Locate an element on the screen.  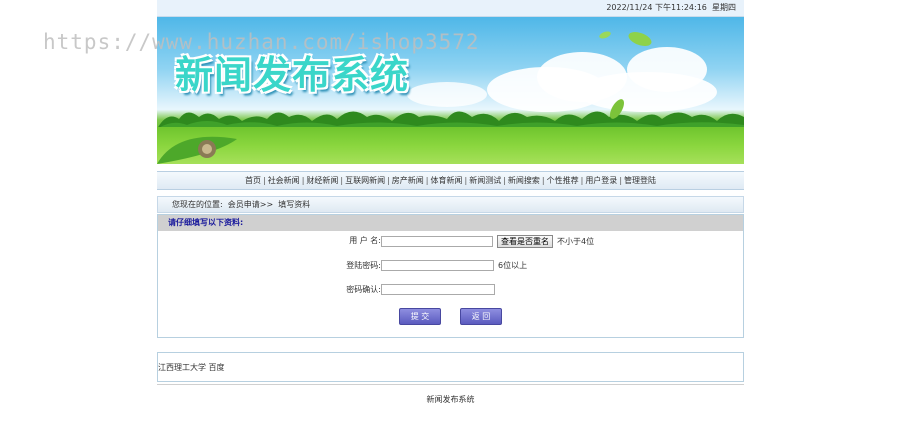
nav-finance-news: 财经新闻 is located at coordinates (322, 180).